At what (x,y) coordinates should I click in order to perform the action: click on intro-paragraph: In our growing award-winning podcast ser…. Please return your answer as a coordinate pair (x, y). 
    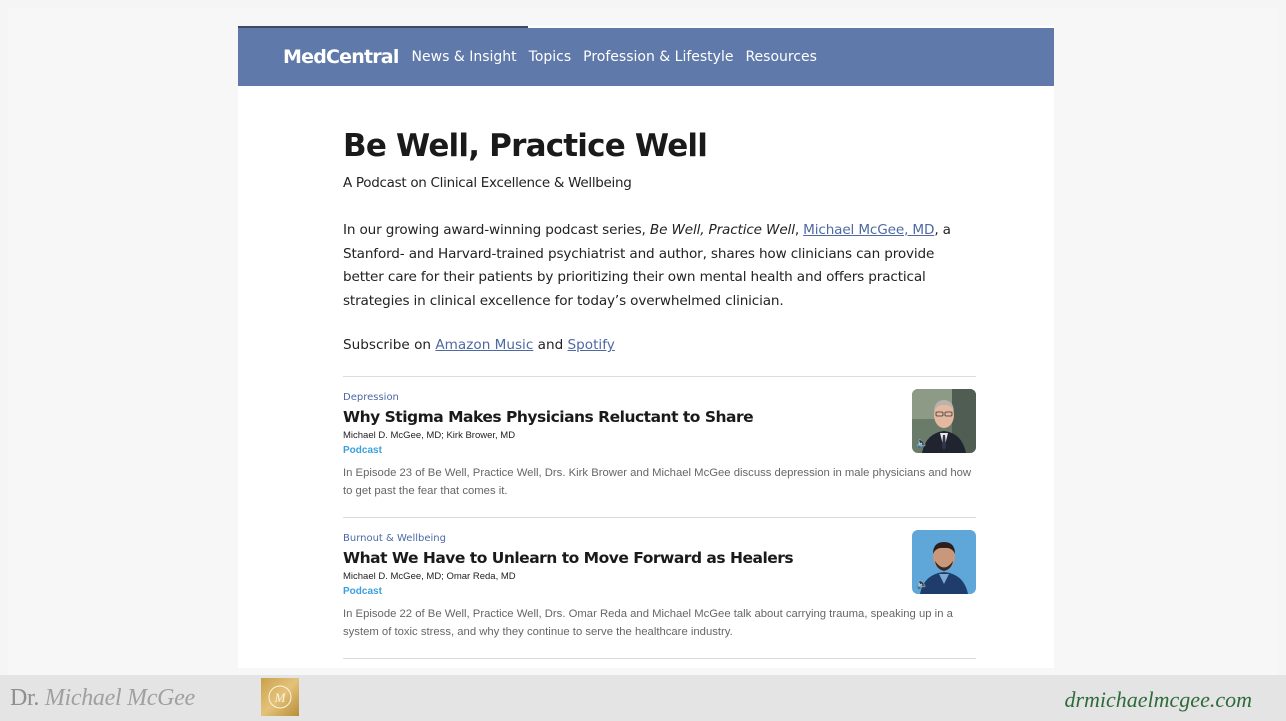
    Looking at the image, I should click on (659, 266).